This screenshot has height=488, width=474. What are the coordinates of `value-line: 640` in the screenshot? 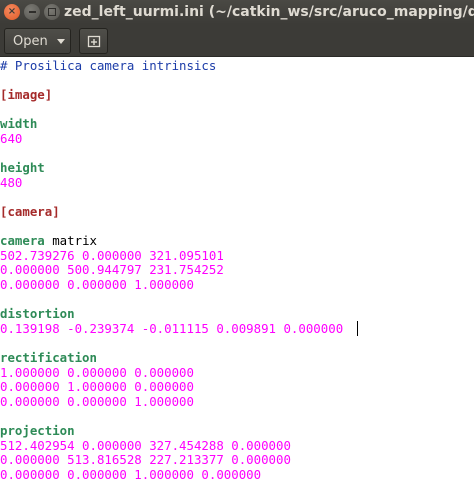 It's located at (11, 138).